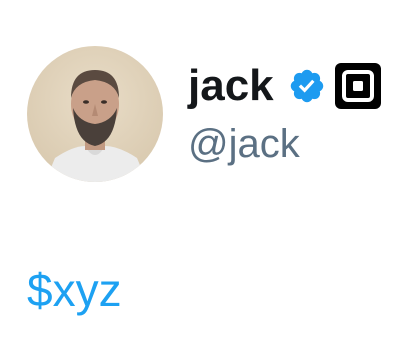 Image resolution: width=397 pixels, height=346 pixels. I want to click on avatar-photo, so click(95, 114).